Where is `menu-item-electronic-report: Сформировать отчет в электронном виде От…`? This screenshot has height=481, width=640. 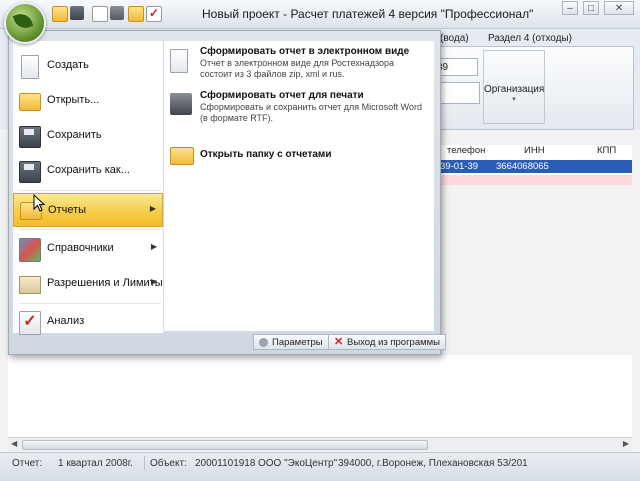 menu-item-electronic-report: Сформировать отчет в электронном виде От… is located at coordinates (299, 63).